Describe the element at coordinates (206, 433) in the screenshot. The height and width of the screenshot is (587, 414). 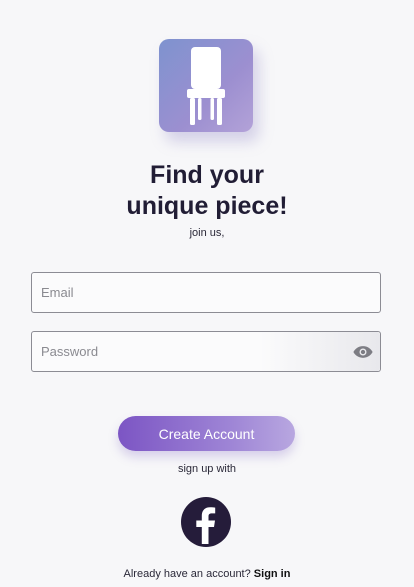
I see `create-account-button: Create Account` at that location.